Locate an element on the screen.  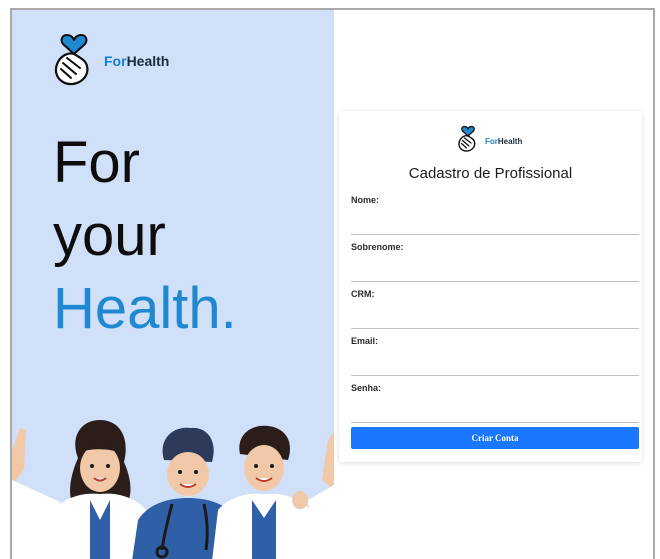
card-brand: ForHealth is located at coordinates (489, 139).